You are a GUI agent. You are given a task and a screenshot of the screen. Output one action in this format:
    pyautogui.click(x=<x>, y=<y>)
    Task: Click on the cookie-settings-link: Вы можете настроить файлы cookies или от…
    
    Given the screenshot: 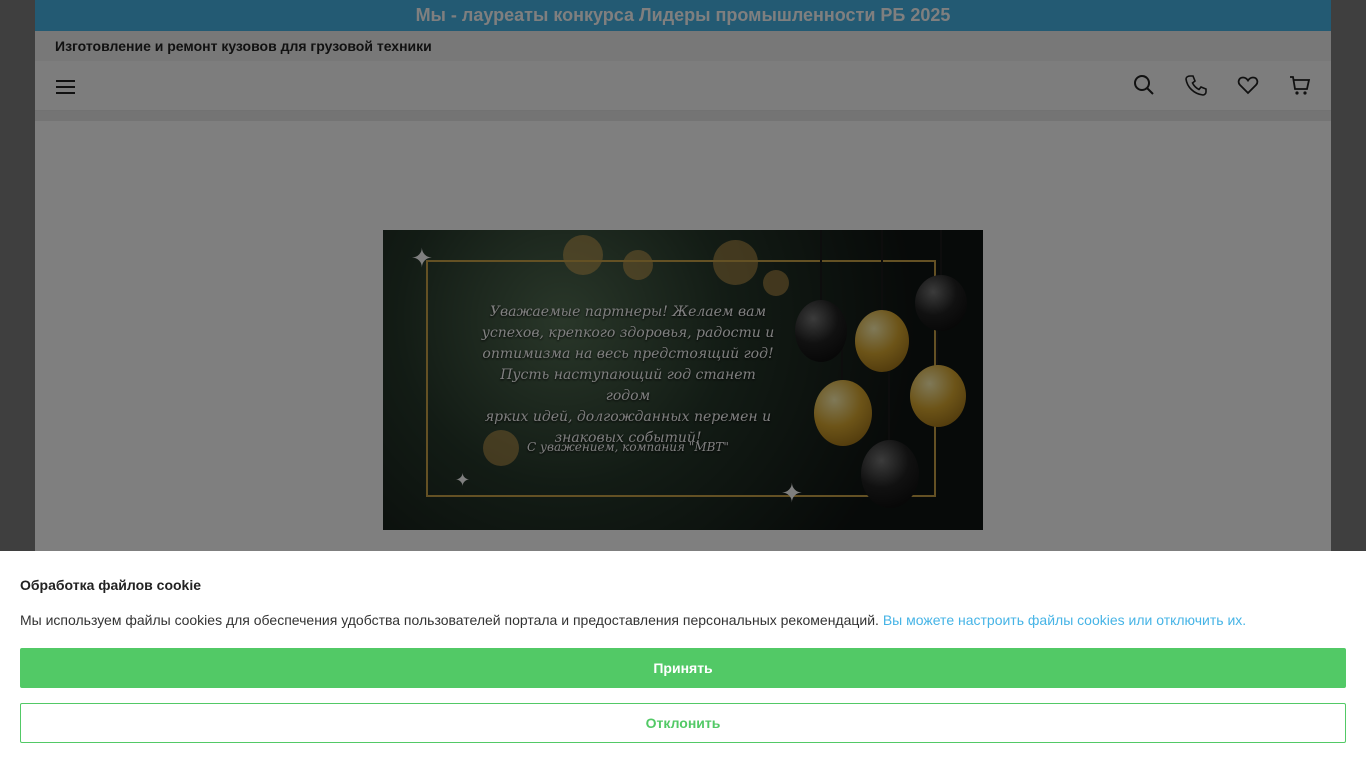 What is the action you would take?
    pyautogui.click(x=1064, y=620)
    